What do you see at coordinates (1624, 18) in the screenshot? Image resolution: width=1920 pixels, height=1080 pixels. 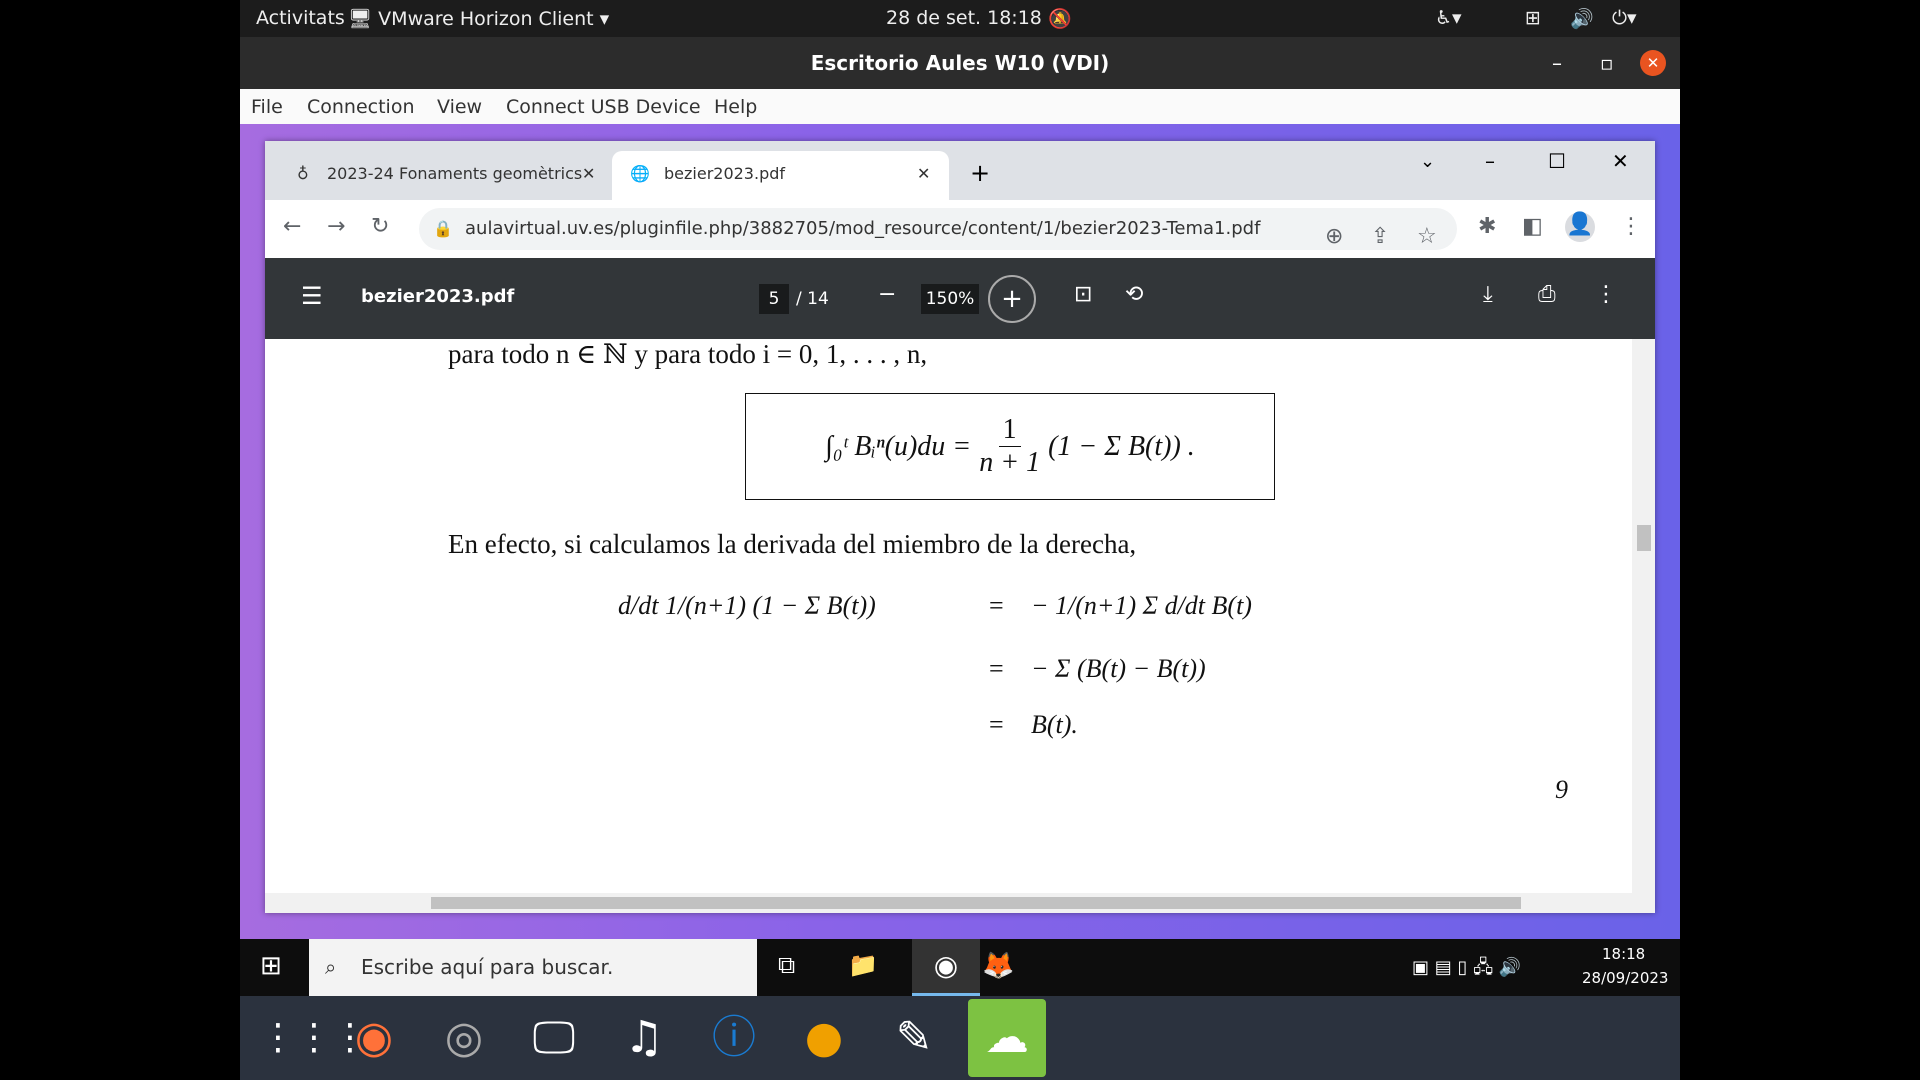 I see `power-icon: ⏻▾` at bounding box center [1624, 18].